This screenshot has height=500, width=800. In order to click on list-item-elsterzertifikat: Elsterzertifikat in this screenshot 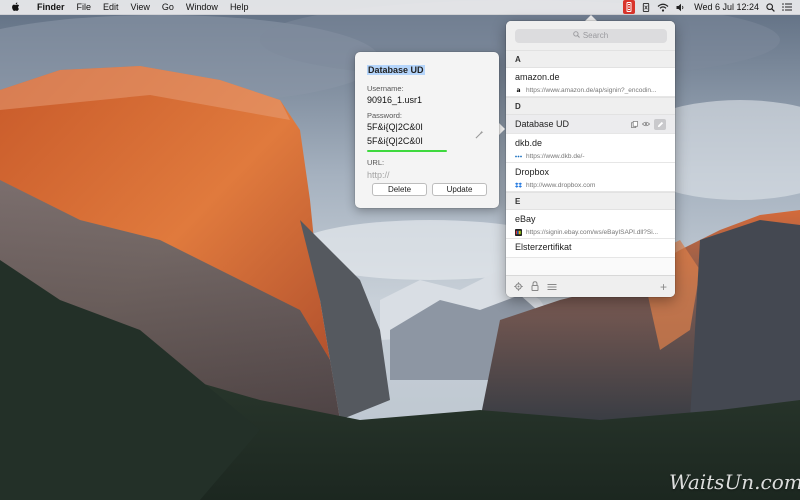, I will do `click(590, 248)`.